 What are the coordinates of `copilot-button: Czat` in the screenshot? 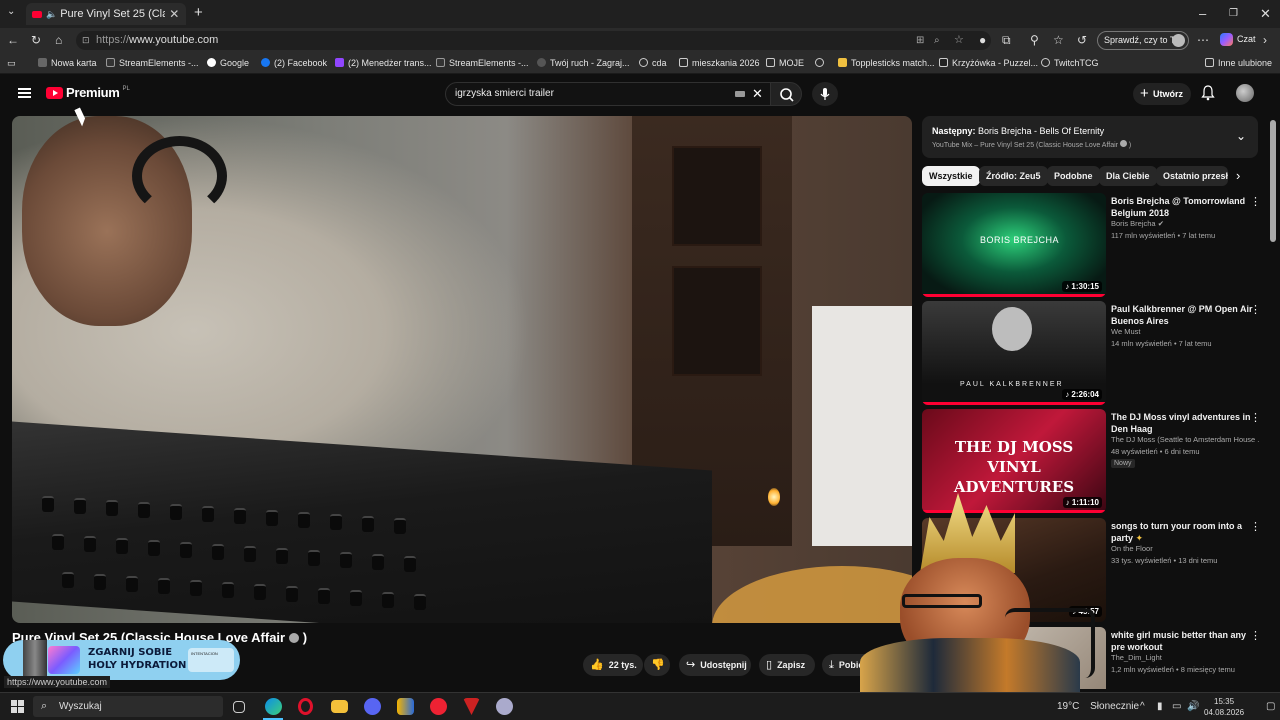 It's located at (1238, 39).